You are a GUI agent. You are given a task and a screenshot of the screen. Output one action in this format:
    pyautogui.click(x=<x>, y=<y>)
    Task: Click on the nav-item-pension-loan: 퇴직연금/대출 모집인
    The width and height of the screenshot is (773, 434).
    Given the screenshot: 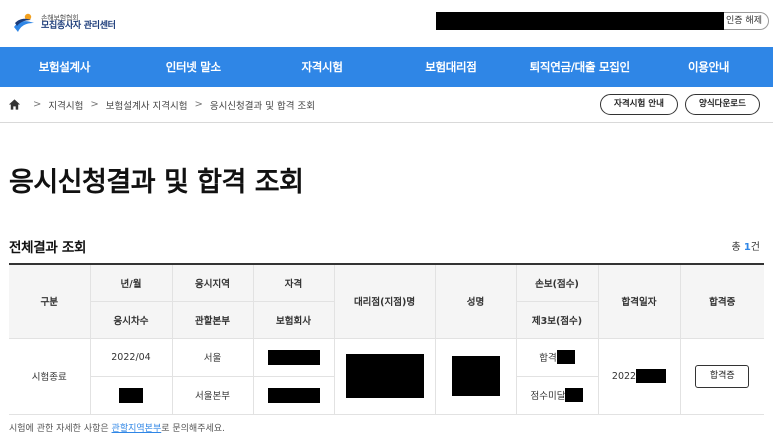 What is the action you would take?
    pyautogui.click(x=579, y=67)
    